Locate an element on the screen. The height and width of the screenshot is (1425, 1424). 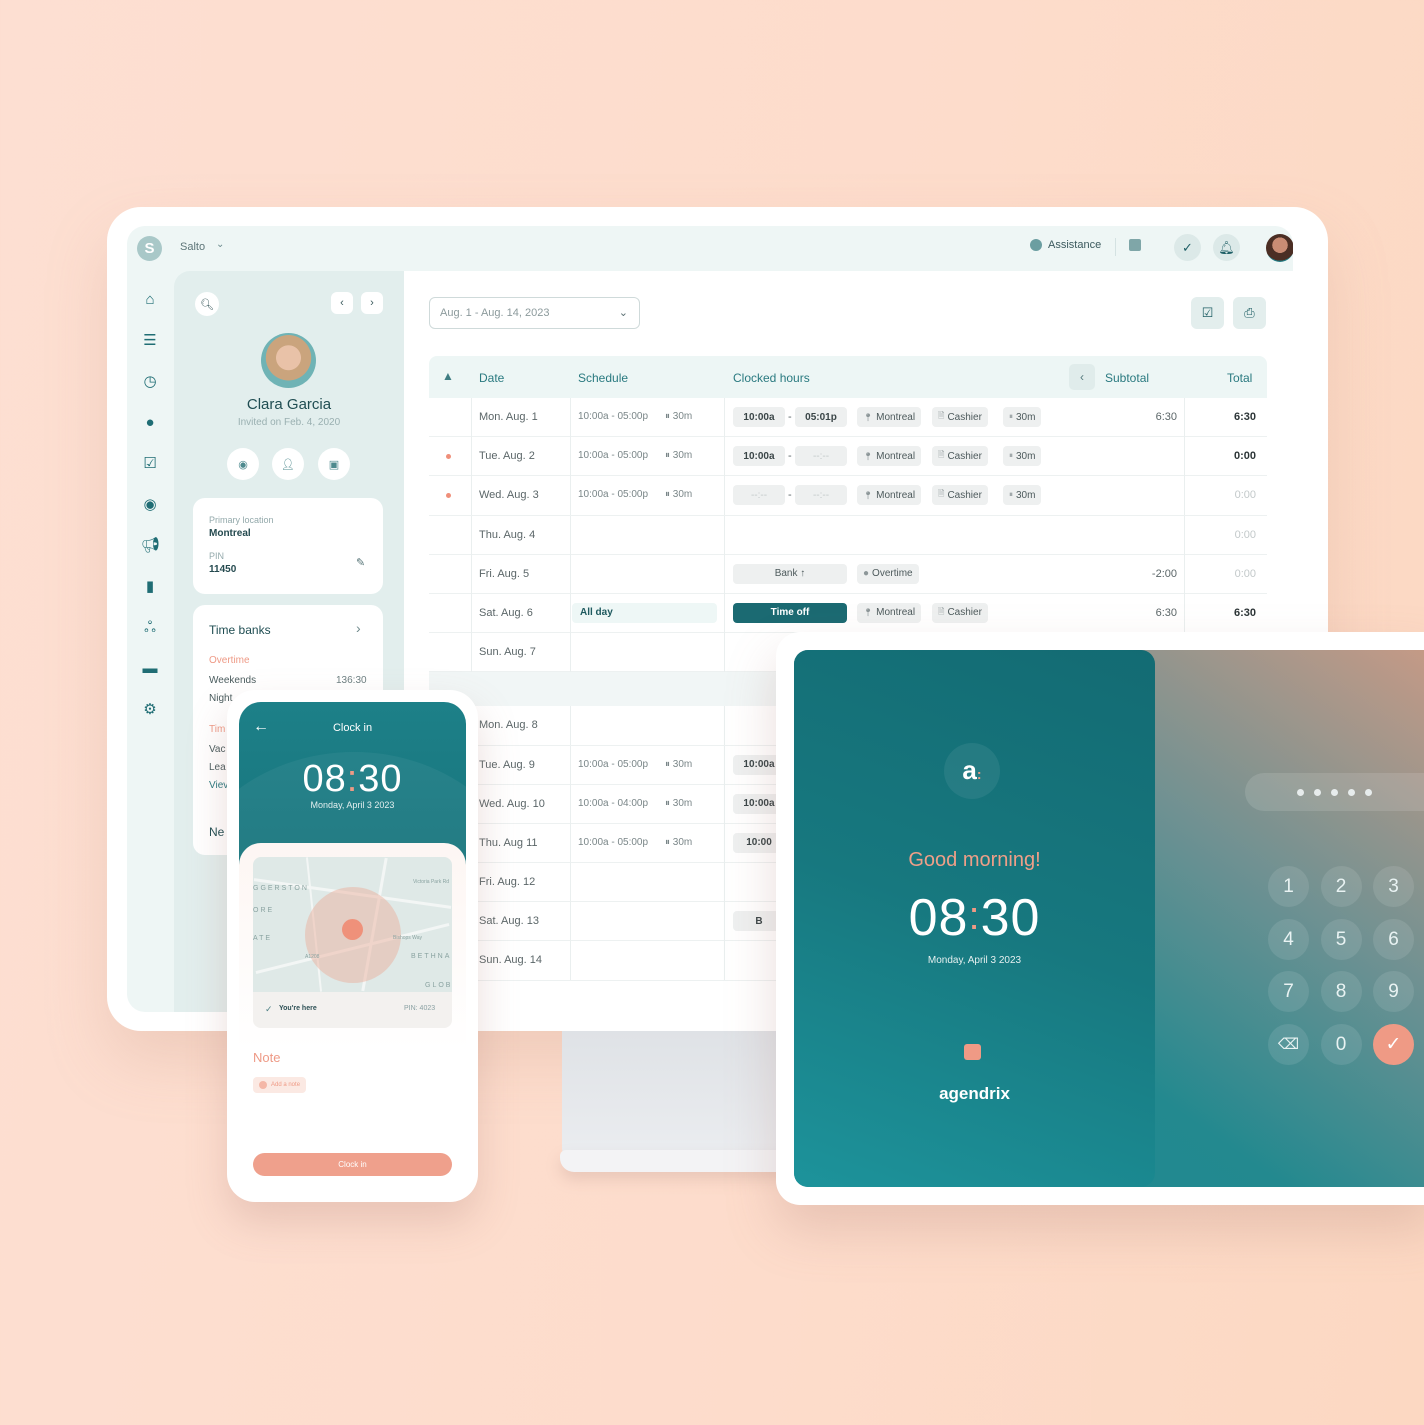
time-off-label: Tim is located at coordinates (217, 729).